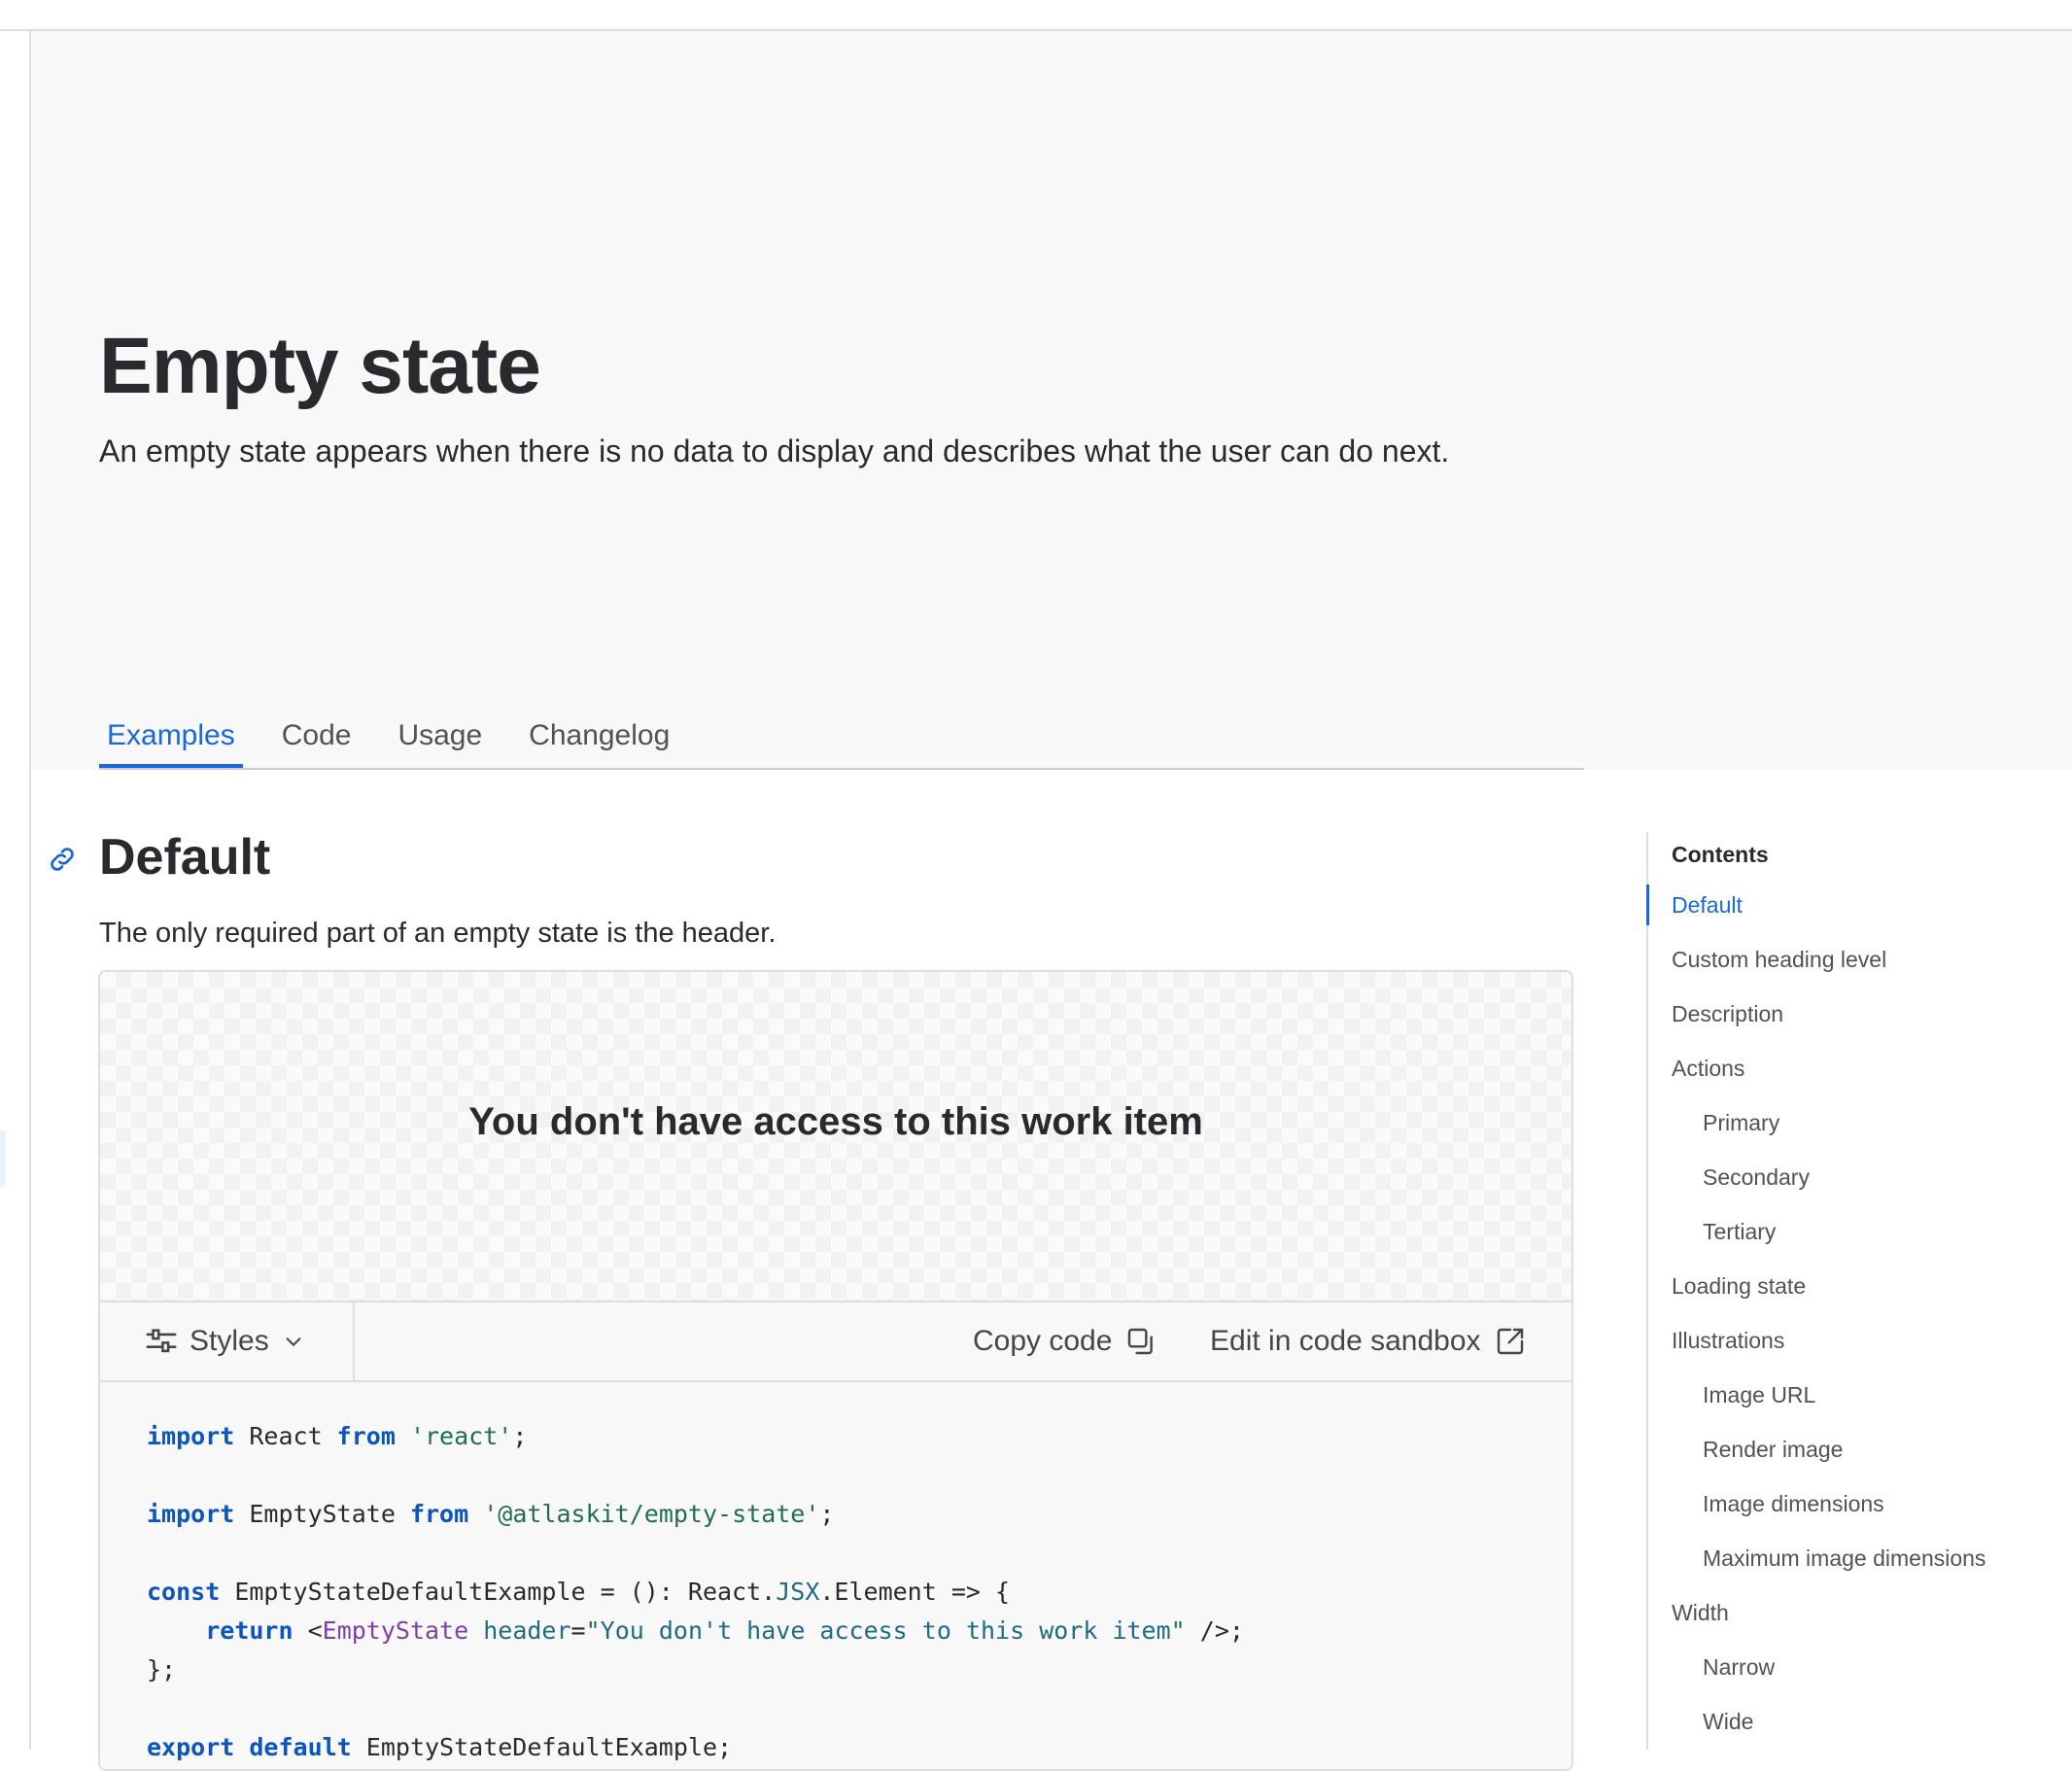  What do you see at coordinates (1852, 1511) in the screenshot?
I see `toc-item-image-dimensions: Image dimensions` at bounding box center [1852, 1511].